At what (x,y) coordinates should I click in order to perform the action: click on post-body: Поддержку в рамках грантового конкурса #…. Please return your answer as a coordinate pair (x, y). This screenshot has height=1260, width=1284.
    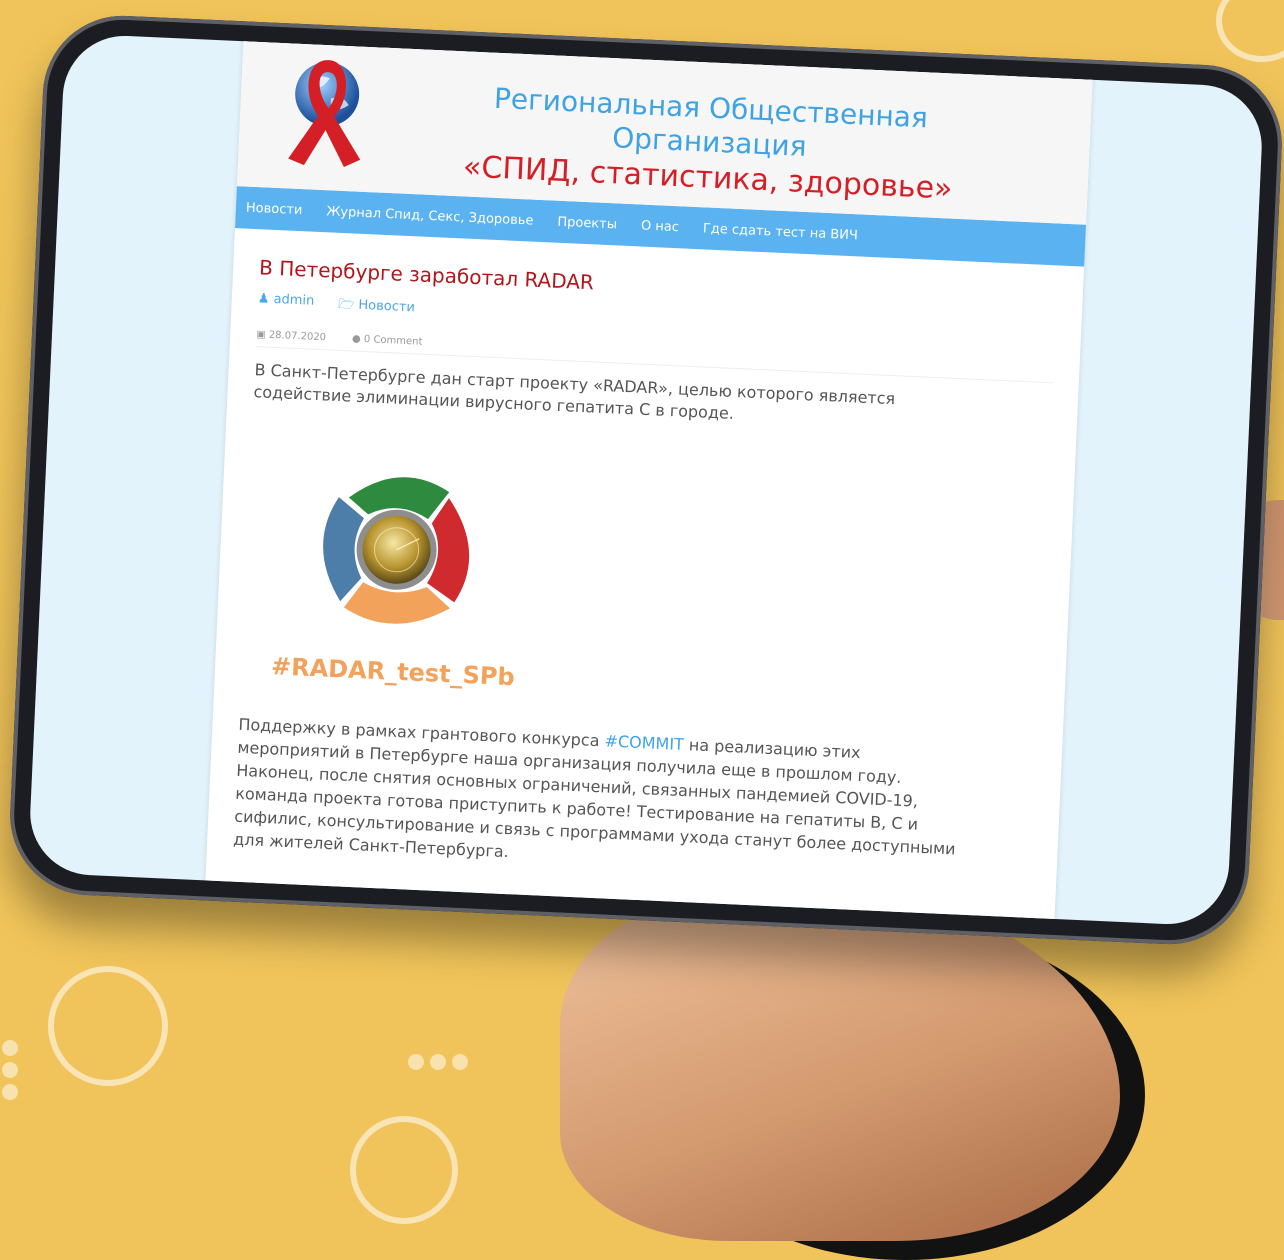
    Looking at the image, I should click on (601, 798).